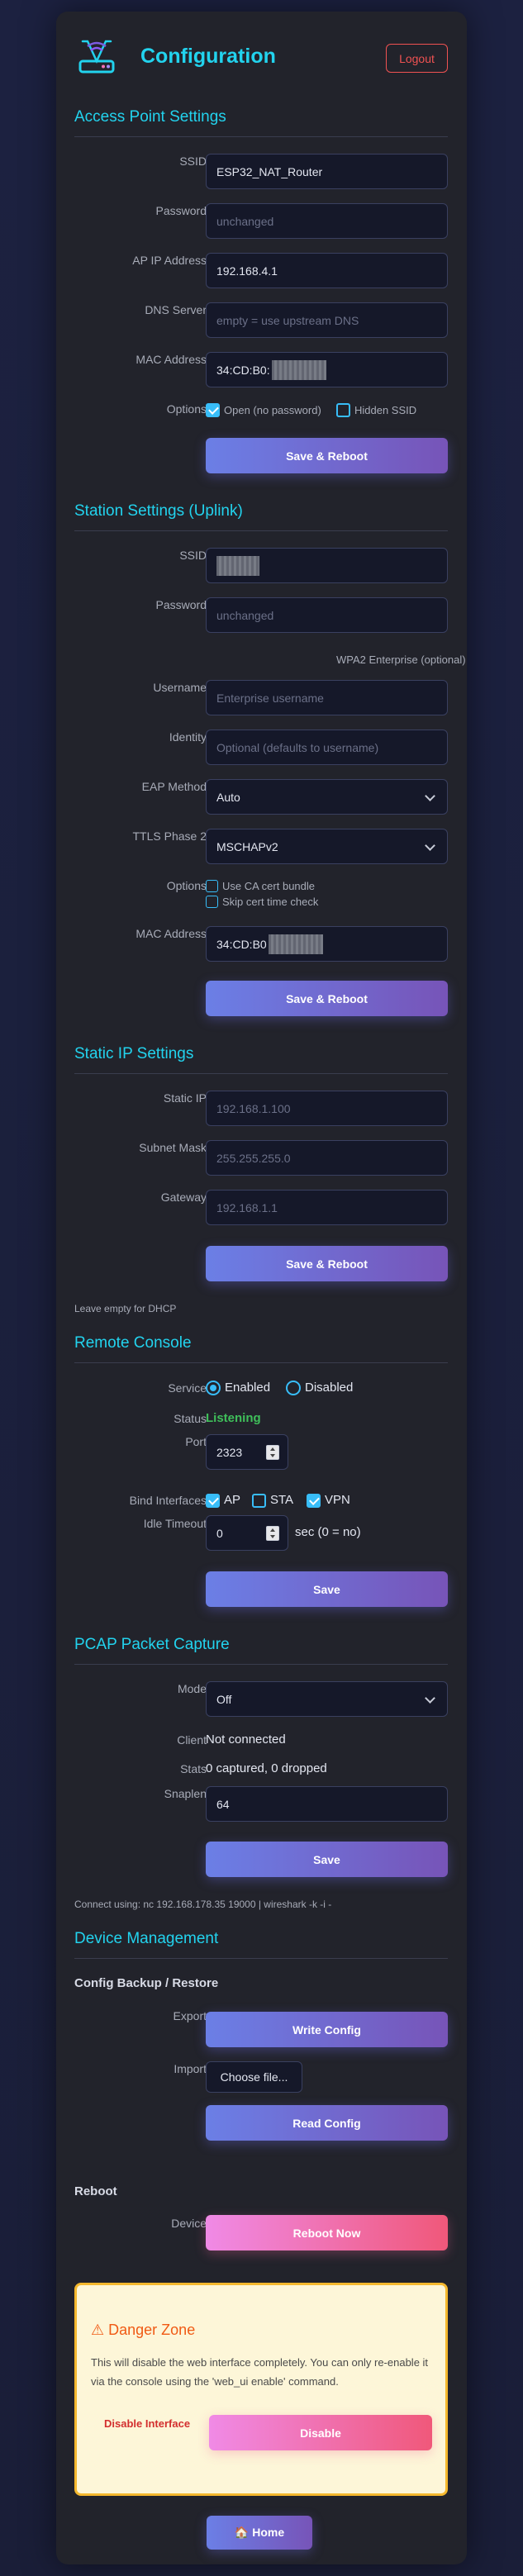 Image resolution: width=523 pixels, height=2576 pixels. What do you see at coordinates (269, 886) in the screenshot?
I see `ca-bundle-label: Use CA cert bundle` at bounding box center [269, 886].